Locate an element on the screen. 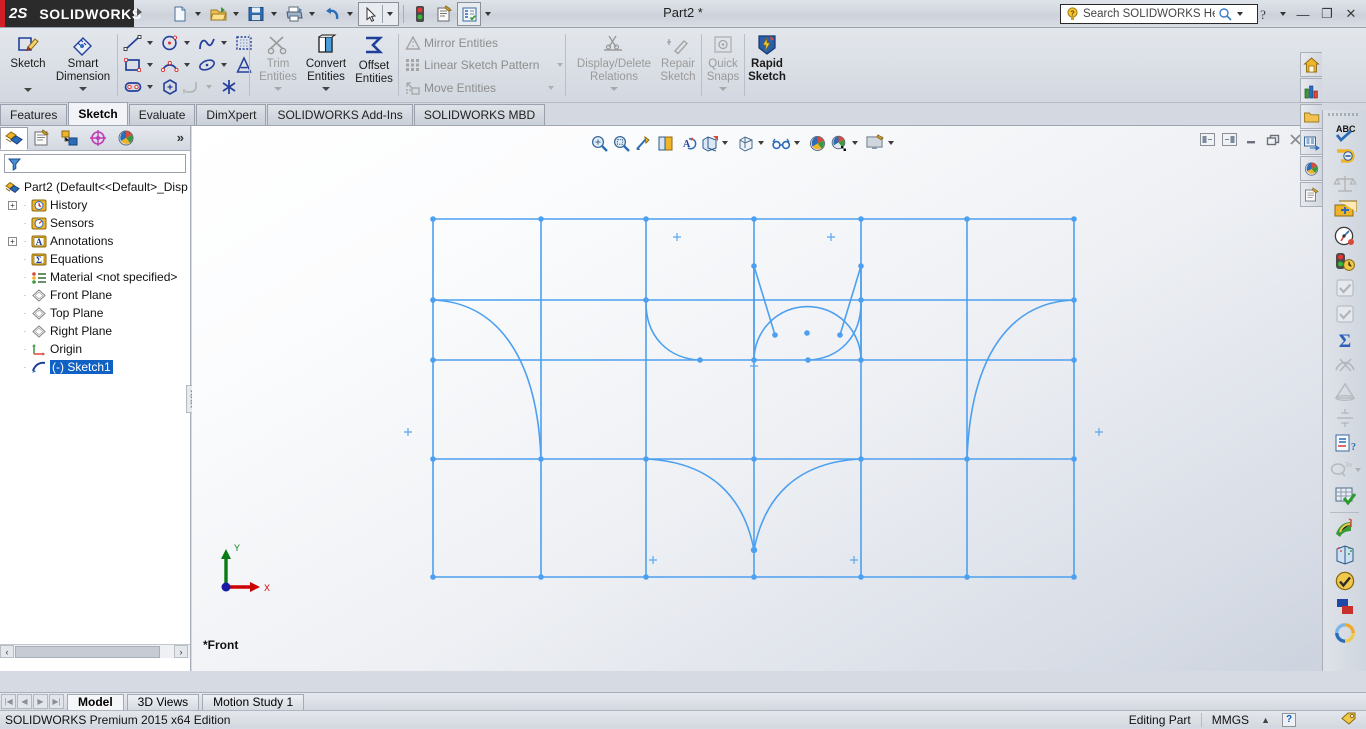 Image resolution: width=1366 pixels, height=729 pixels. performance-evaluation-button is located at coordinates (1344, 262).